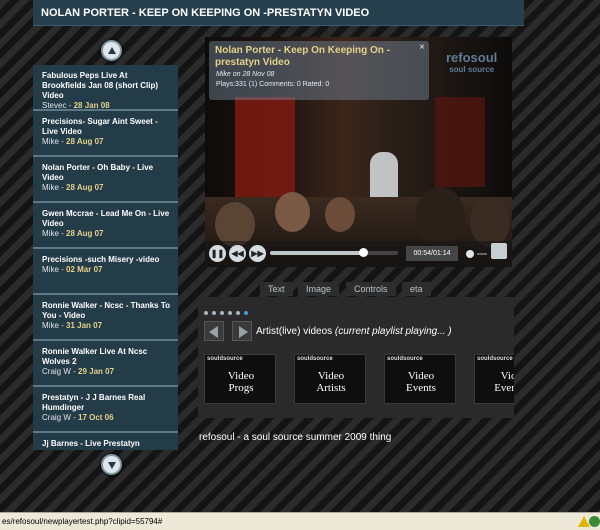 This screenshot has height=530, width=600. I want to click on playlist-item-author: Stevec, so click(54, 105).